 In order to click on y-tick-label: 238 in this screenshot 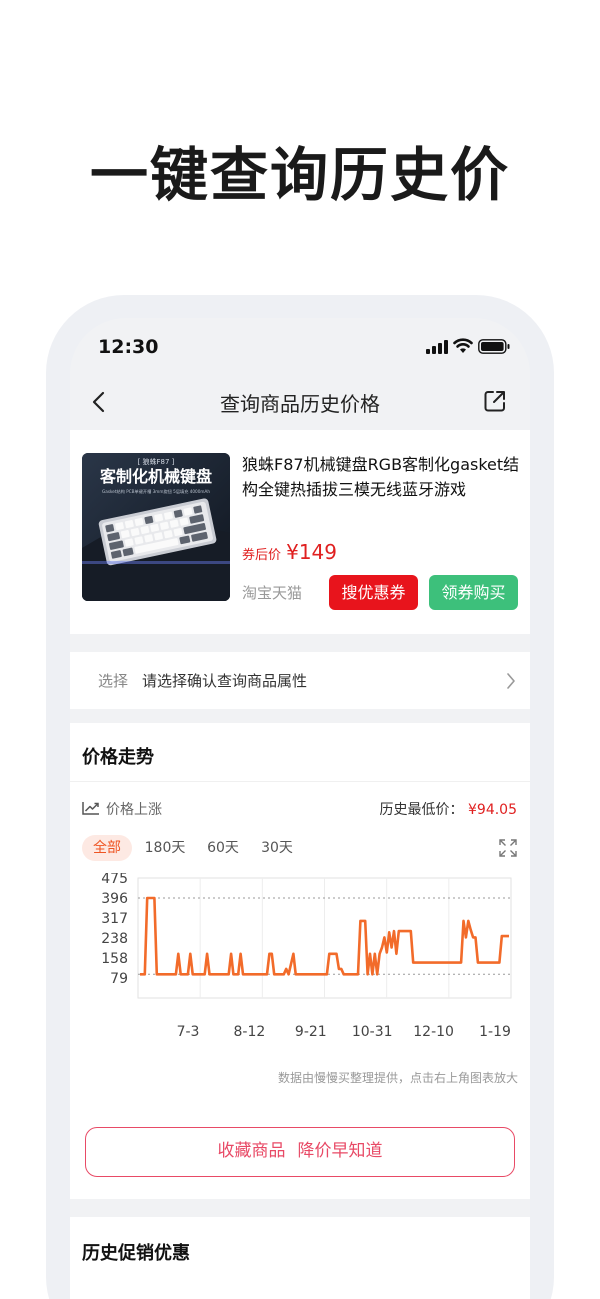, I will do `click(114, 939)`.